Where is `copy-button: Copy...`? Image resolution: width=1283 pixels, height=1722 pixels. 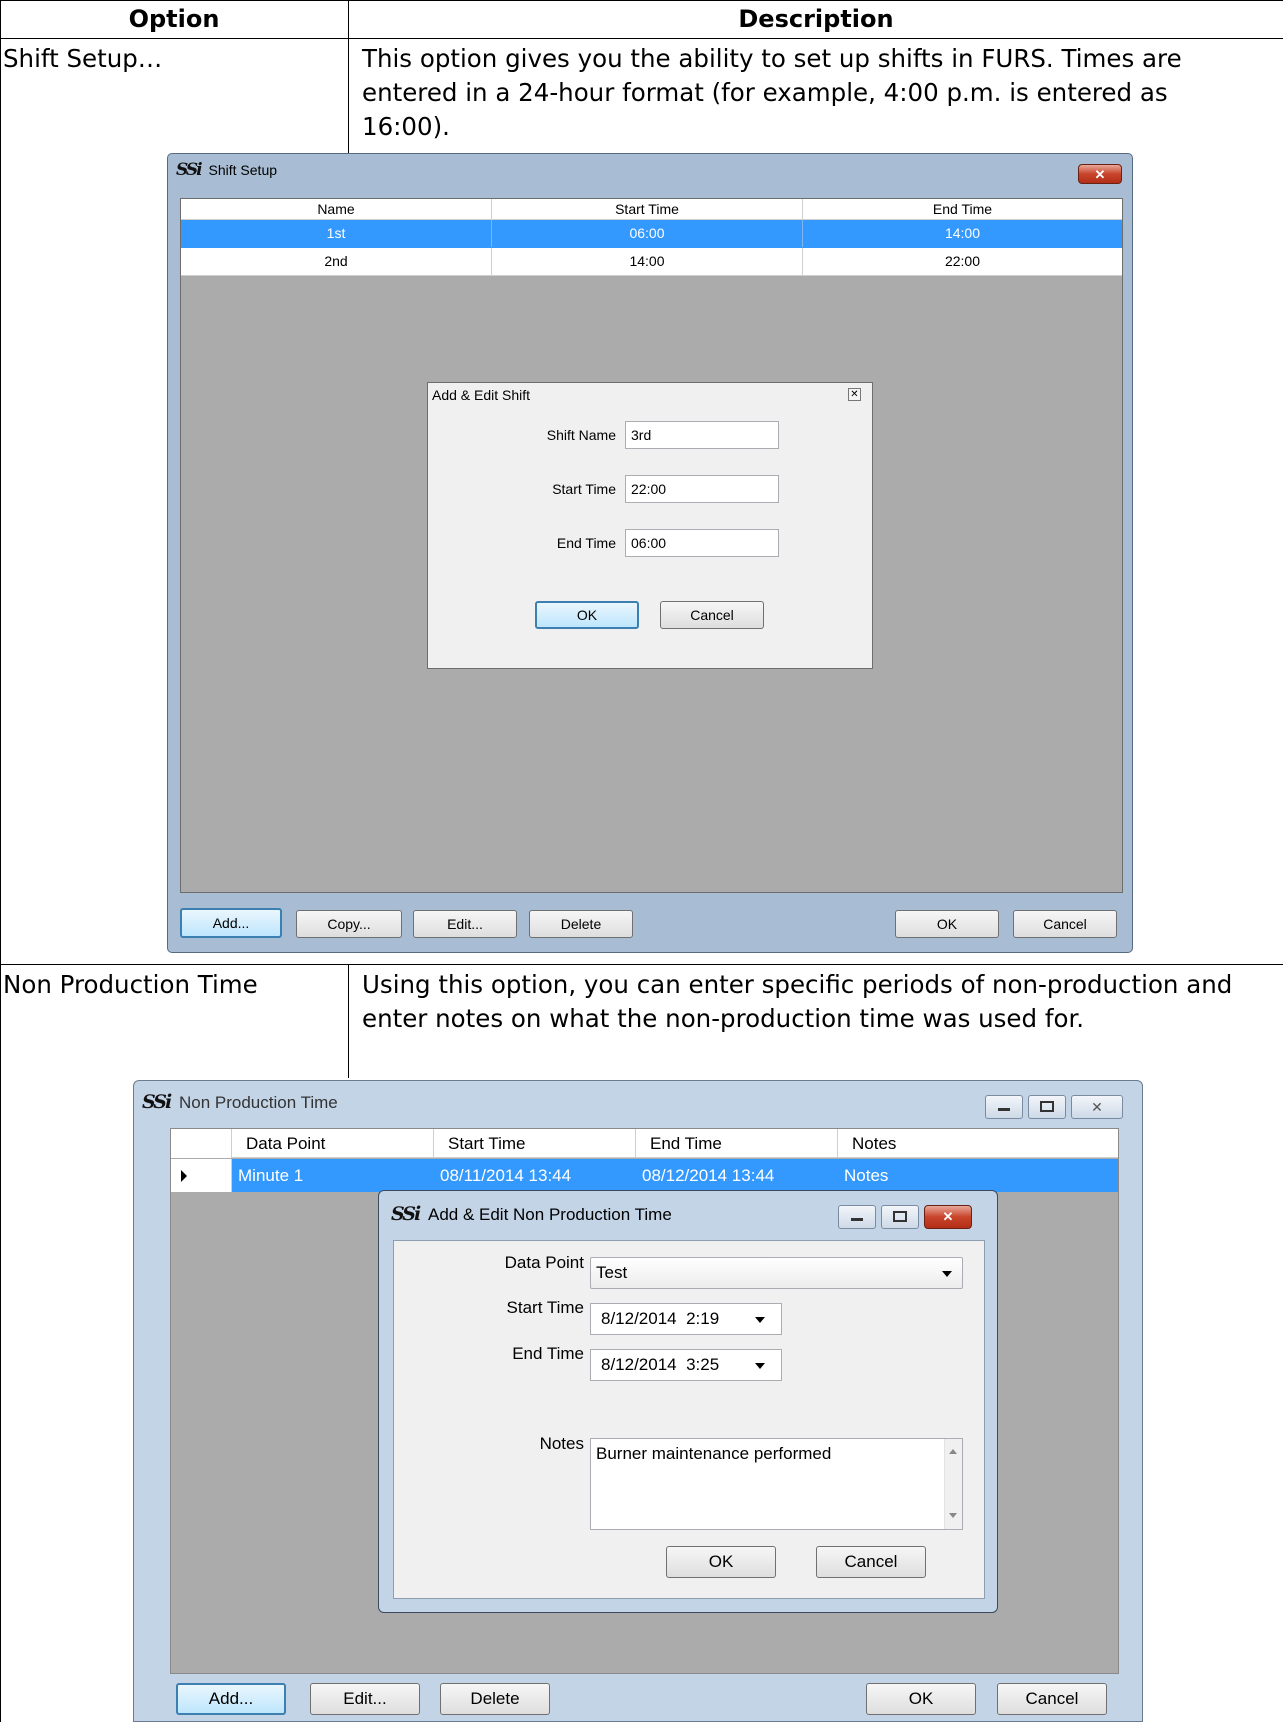 copy-button: Copy... is located at coordinates (349, 924).